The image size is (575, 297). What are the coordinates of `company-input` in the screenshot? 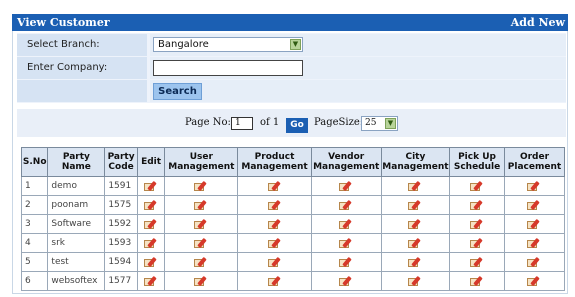 It's located at (228, 68).